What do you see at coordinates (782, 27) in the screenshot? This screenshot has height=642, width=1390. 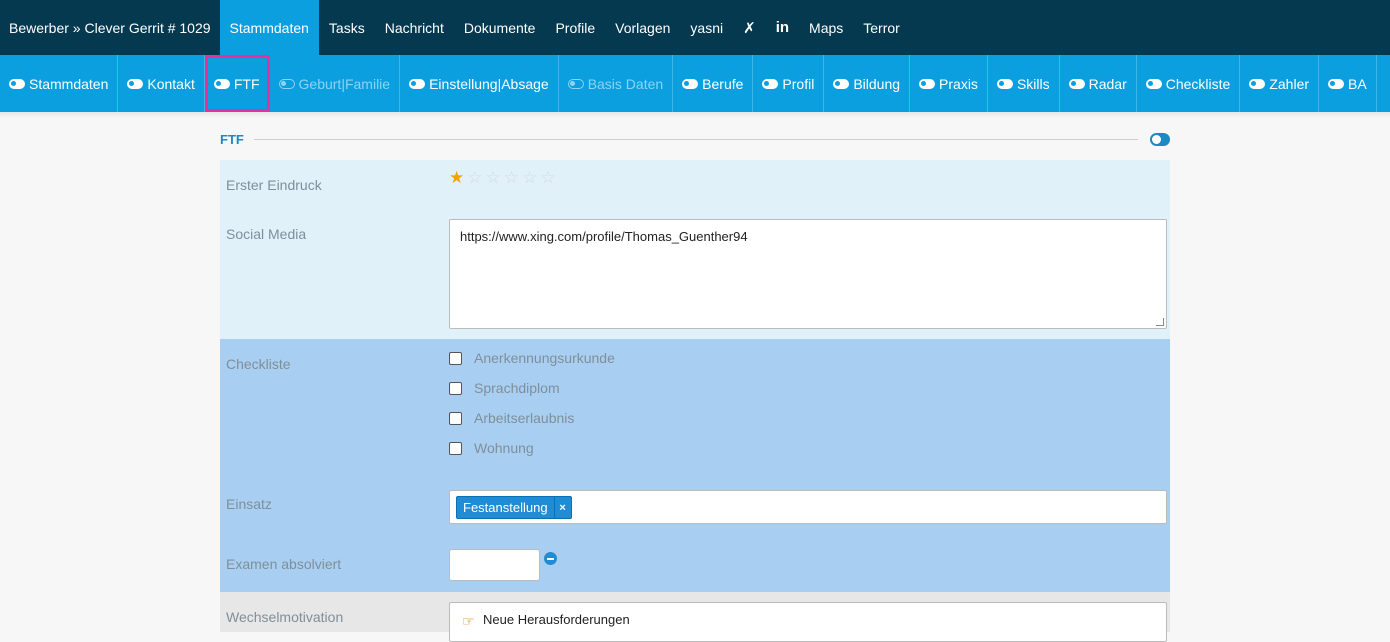 I see `linkedin-icon: in` at bounding box center [782, 27].